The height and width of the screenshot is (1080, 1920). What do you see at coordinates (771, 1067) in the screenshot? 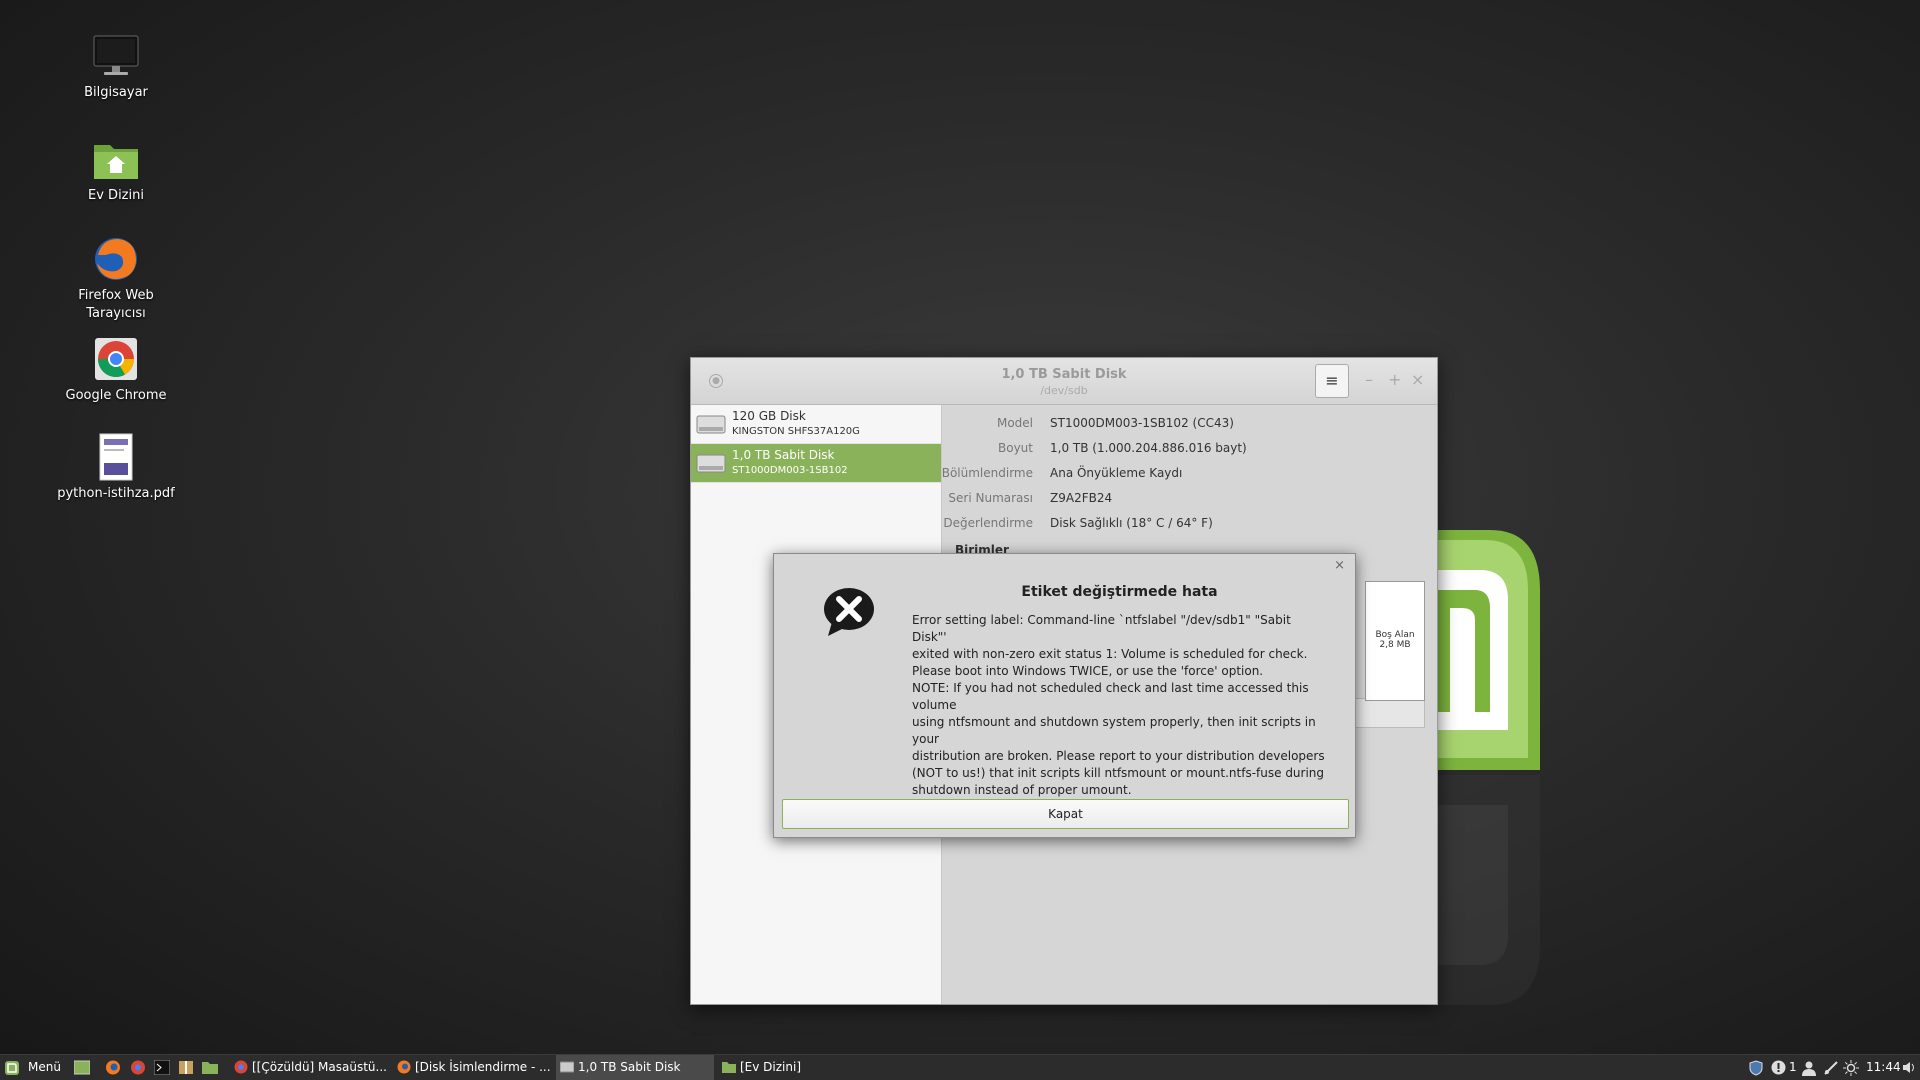
I see `taskbar-window-label: [Ev Dizini]` at bounding box center [771, 1067].